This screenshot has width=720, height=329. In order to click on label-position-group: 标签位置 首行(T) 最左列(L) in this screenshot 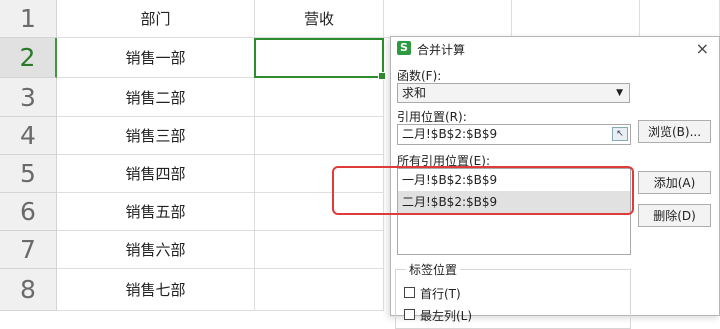, I will do `click(513, 295)`.